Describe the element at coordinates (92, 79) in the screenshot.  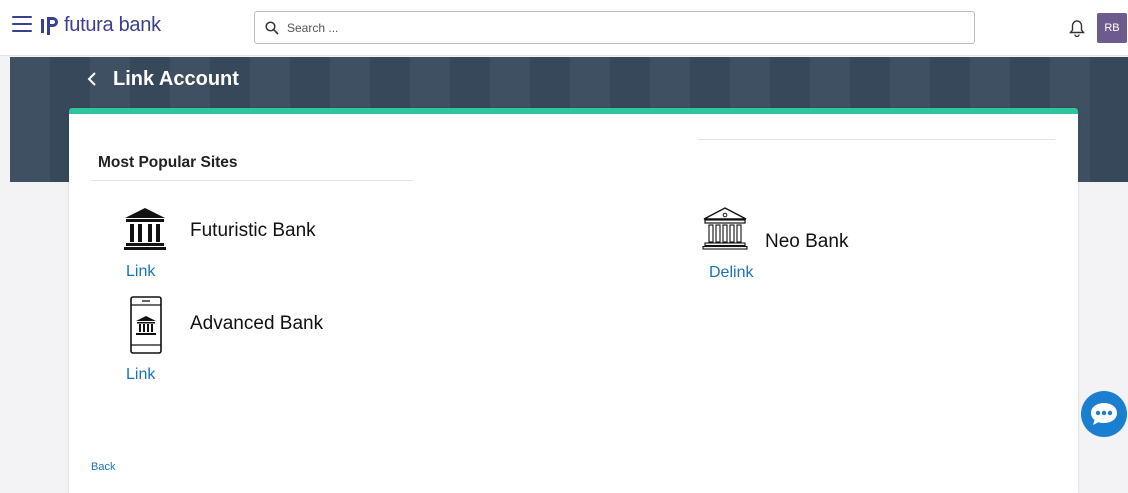
I see `back-chevron-icon` at that location.